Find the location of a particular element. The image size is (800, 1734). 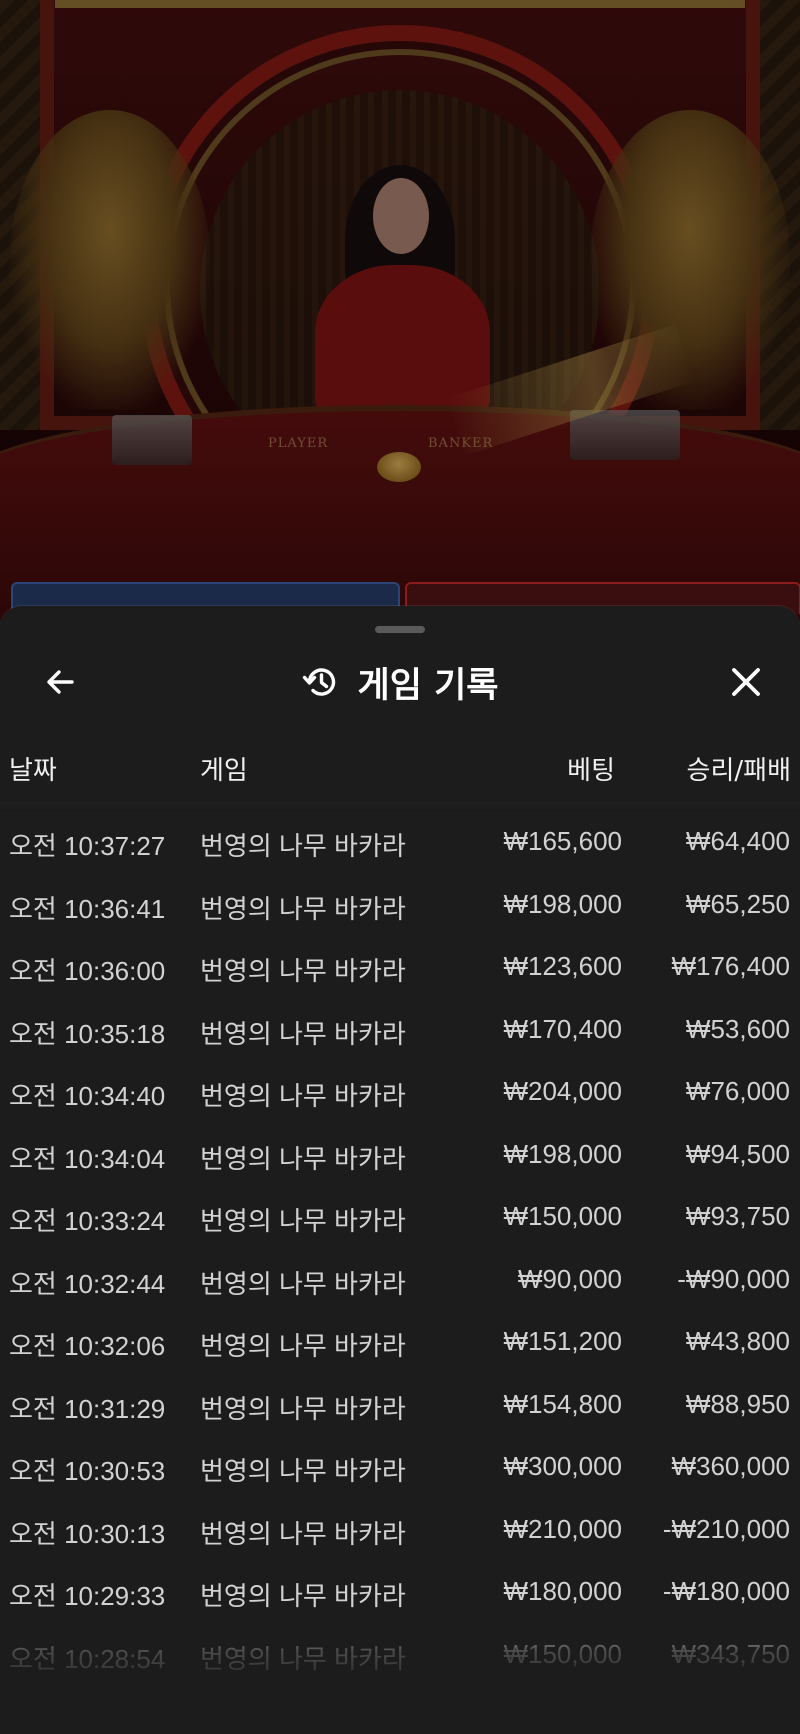

history-row: 오전 10:28:54 번영의 나무 바카라 ₩150,000 ₩343,750 is located at coordinates (400, 1656).